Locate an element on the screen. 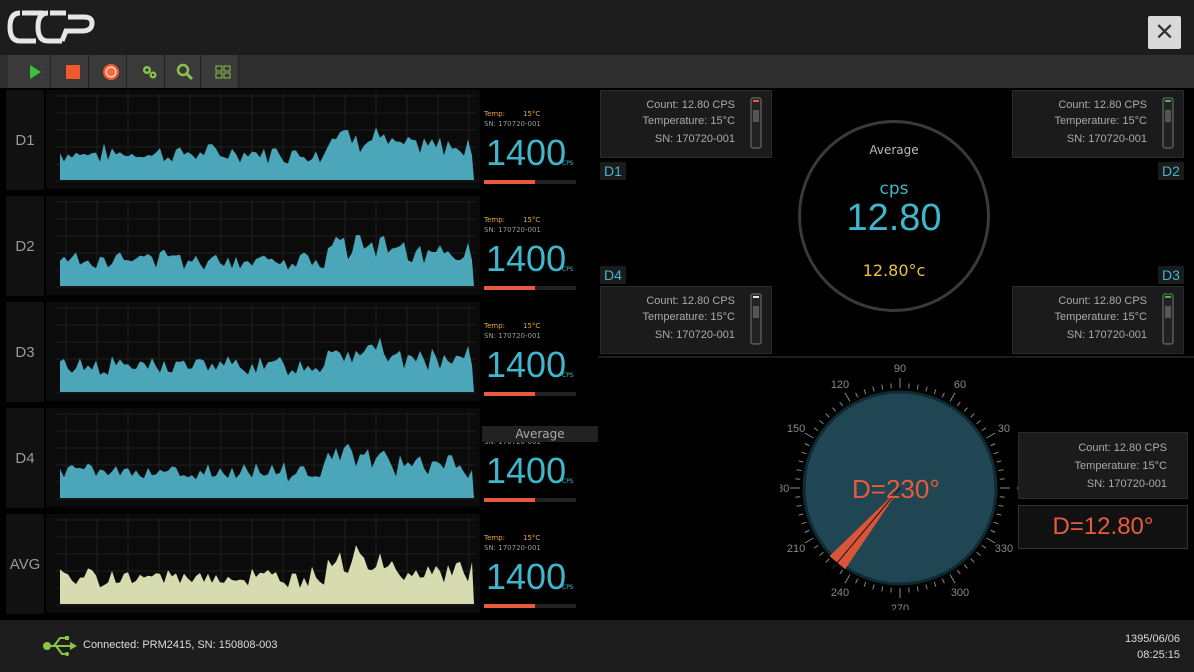  layout-grid-icon is located at coordinates (223, 71).